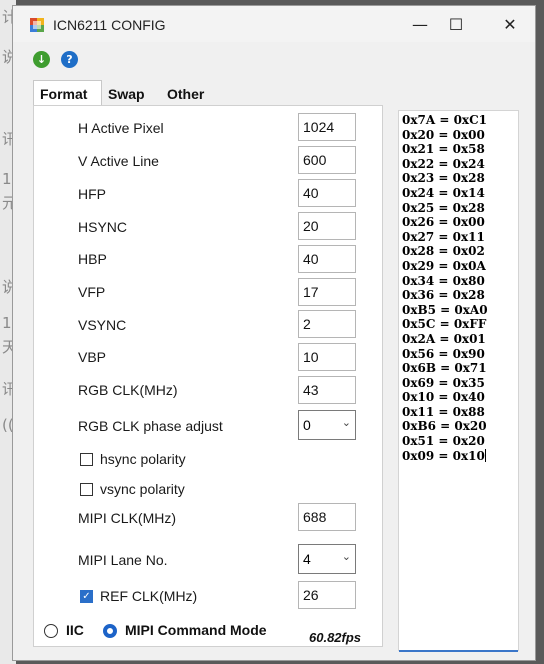 The height and width of the screenshot is (664, 544). What do you see at coordinates (143, 459) in the screenshot?
I see `hsync-polarity-label: hsync polarity` at bounding box center [143, 459].